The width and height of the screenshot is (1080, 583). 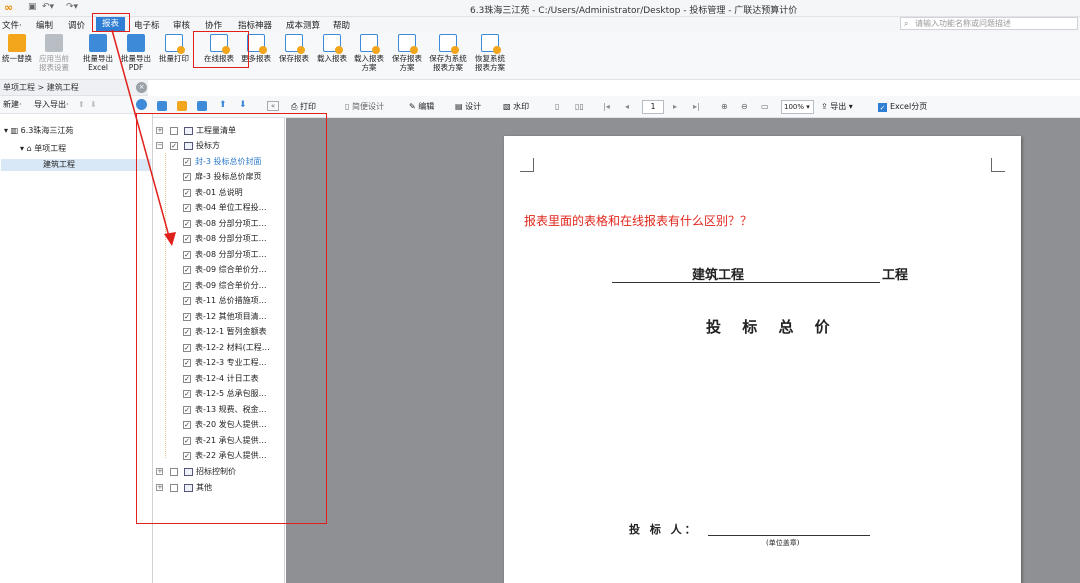 What do you see at coordinates (220, 131) in the screenshot?
I see `group-bill-of-quantities: + 工程量清单` at bounding box center [220, 131].